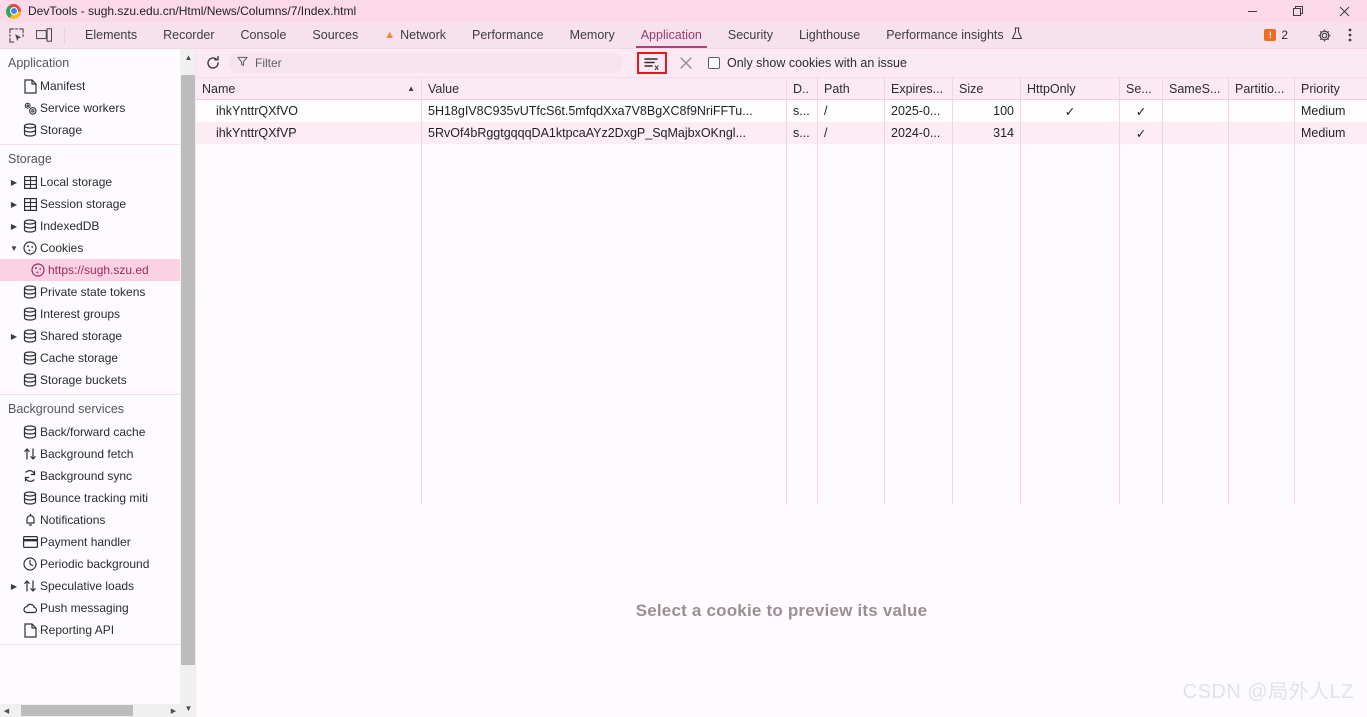 The width and height of the screenshot is (1367, 717). Describe the element at coordinates (411, 88) in the screenshot. I see `sort-ascending-icon: ▲` at that location.